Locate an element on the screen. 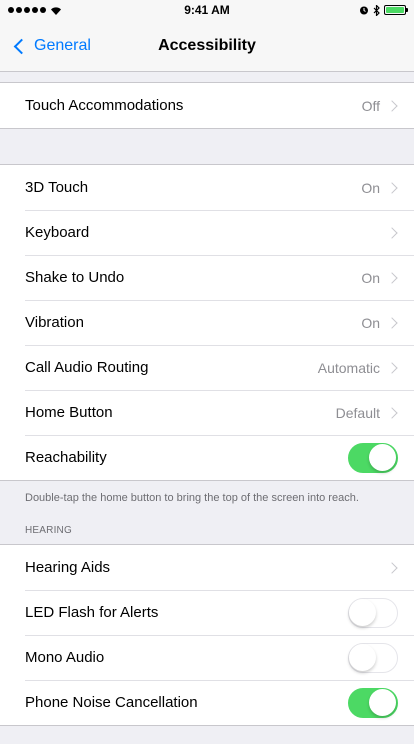 The height and width of the screenshot is (744, 414). status-indicators is located at coordinates (383, 10).